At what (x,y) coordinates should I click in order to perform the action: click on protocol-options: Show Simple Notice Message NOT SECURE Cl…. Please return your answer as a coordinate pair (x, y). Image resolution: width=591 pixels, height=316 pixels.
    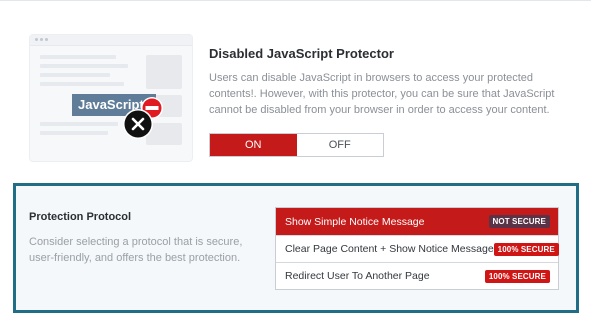
    Looking at the image, I should click on (417, 248).